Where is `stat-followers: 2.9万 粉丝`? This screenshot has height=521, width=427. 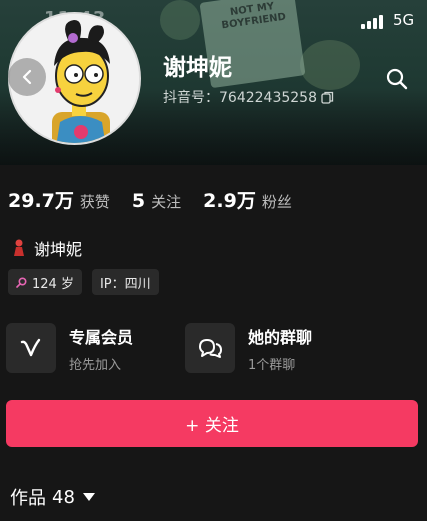 stat-followers: 2.9万 粉丝 is located at coordinates (247, 199).